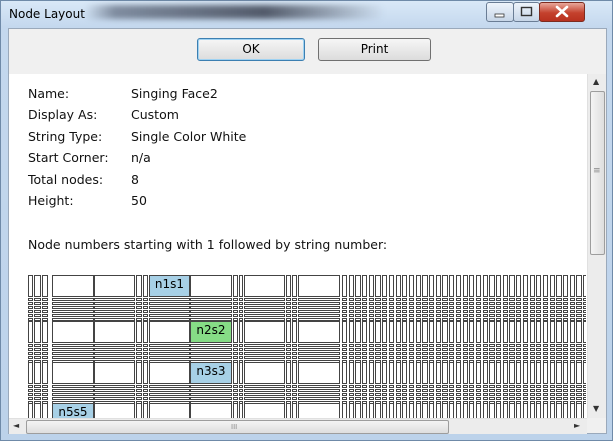  I want to click on scroll-left-icon: ◄, so click(16, 426).